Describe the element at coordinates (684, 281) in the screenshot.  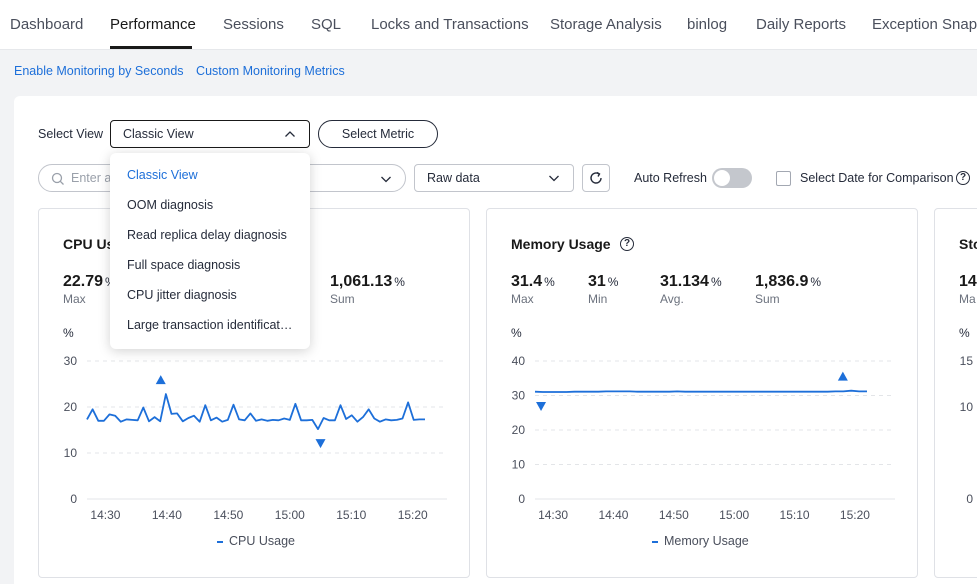
I see `memory-stat-avg-value: 31.134` at that location.